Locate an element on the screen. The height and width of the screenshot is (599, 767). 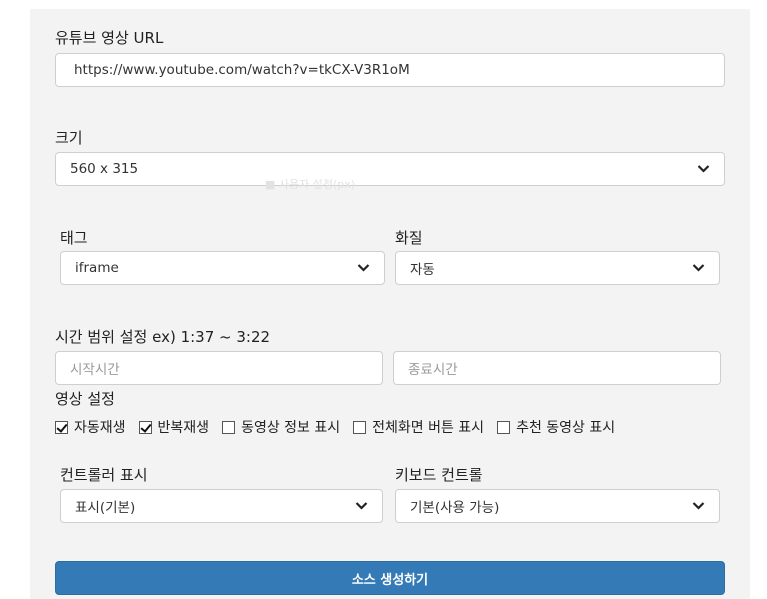
related-videos-checkbox: 추천 동영상 표시 is located at coordinates (556, 427).